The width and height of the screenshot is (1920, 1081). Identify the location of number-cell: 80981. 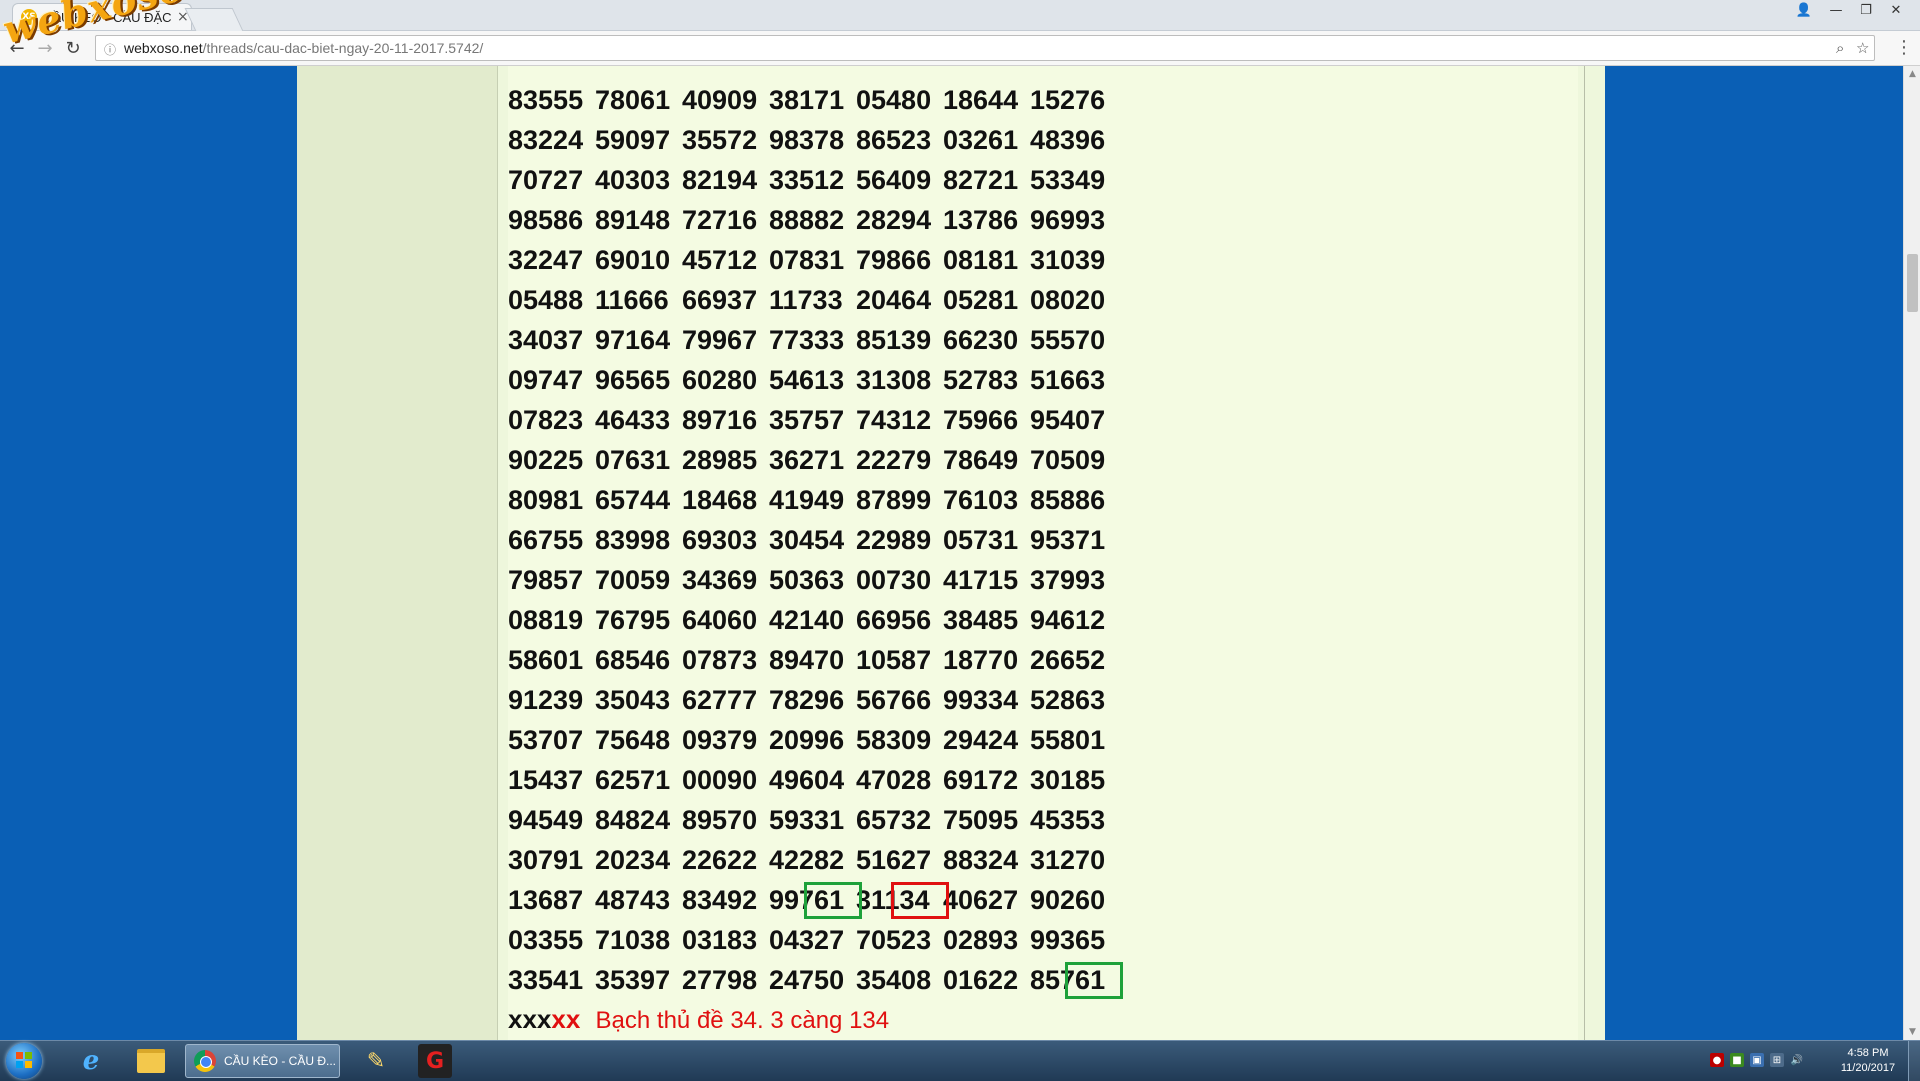
(546, 500).